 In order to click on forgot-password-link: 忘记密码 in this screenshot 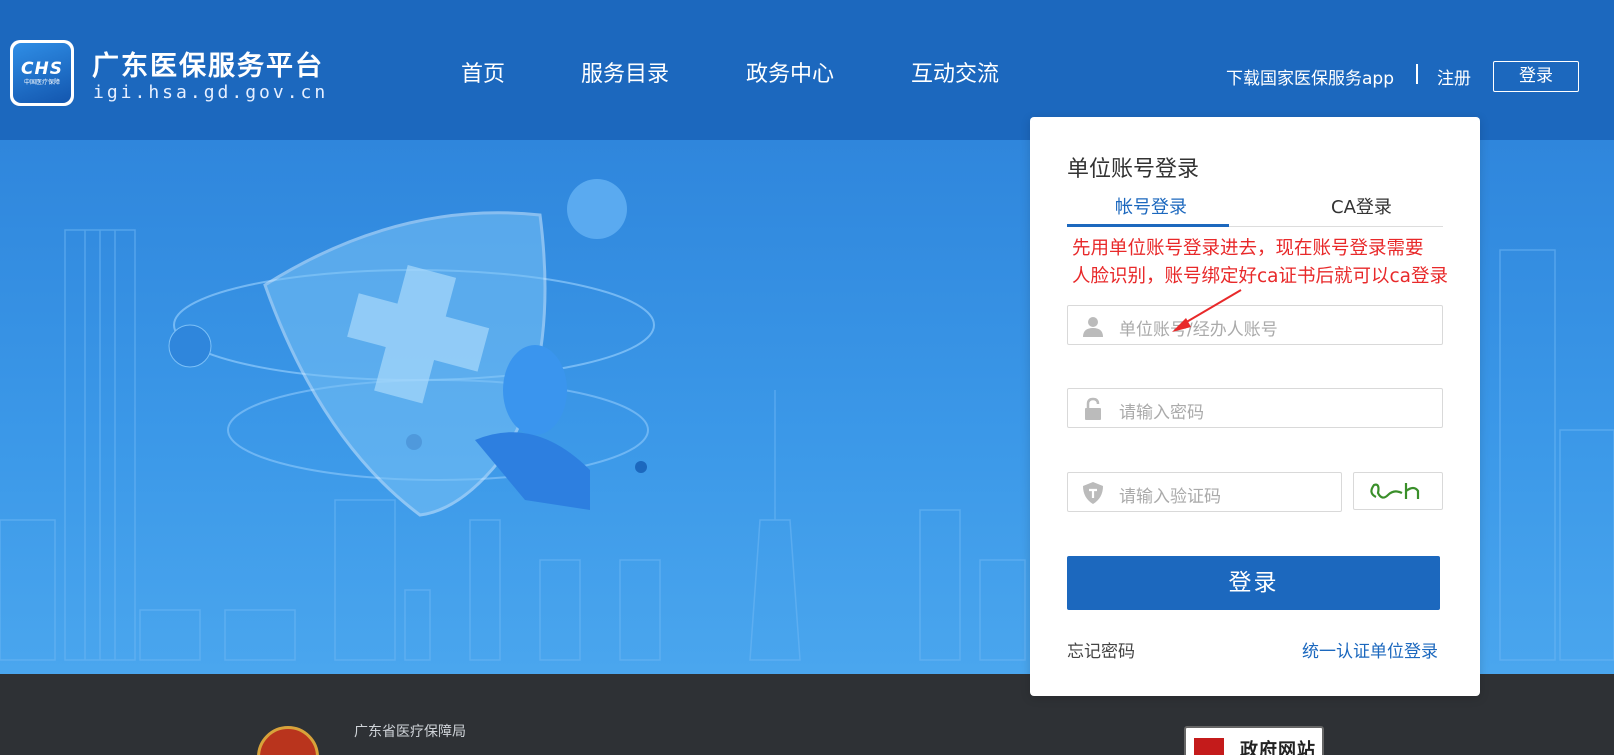, I will do `click(1101, 649)`.